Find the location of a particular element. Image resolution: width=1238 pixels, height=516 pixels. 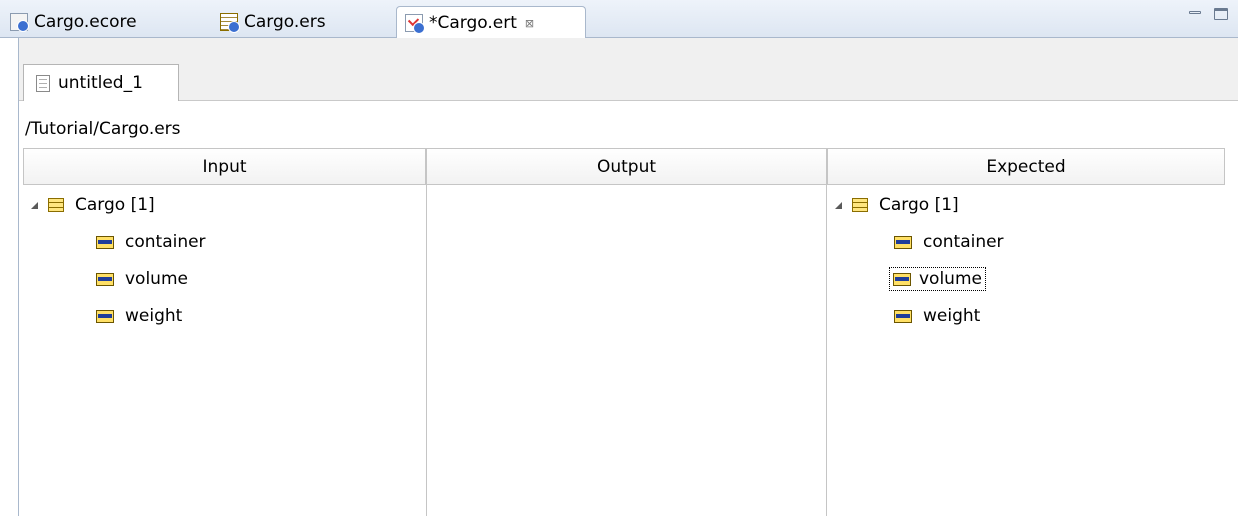

expected-column-header: Expected is located at coordinates (1026, 166).